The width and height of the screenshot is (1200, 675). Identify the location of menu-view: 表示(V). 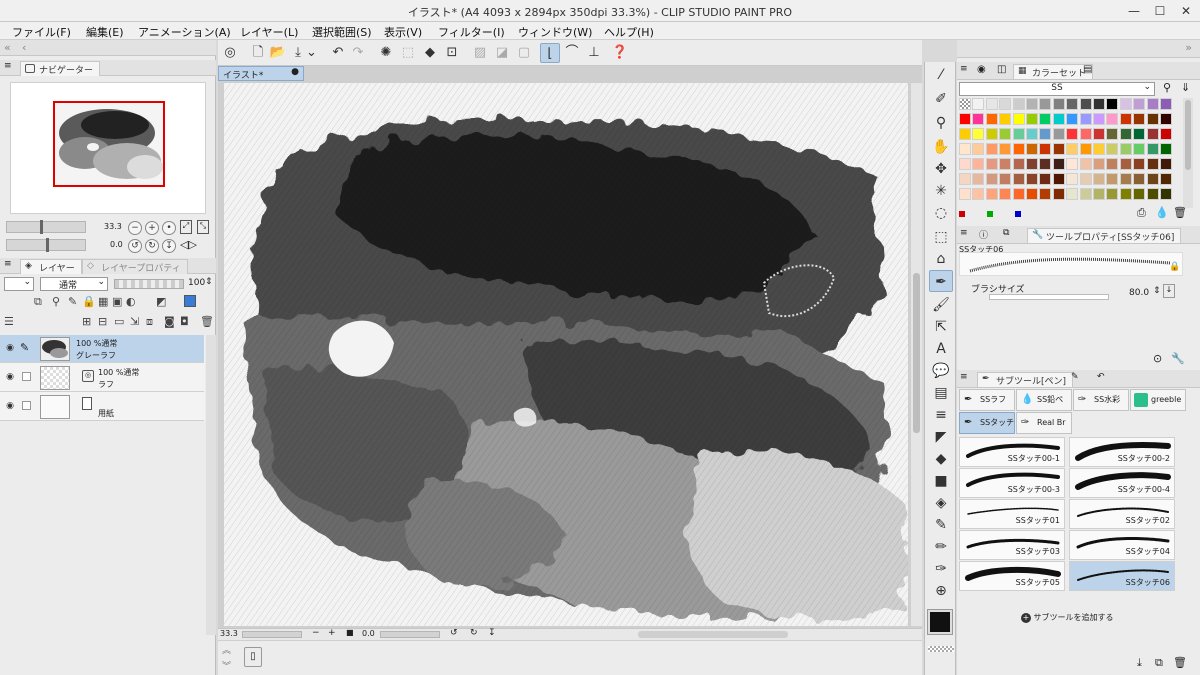
(403, 32).